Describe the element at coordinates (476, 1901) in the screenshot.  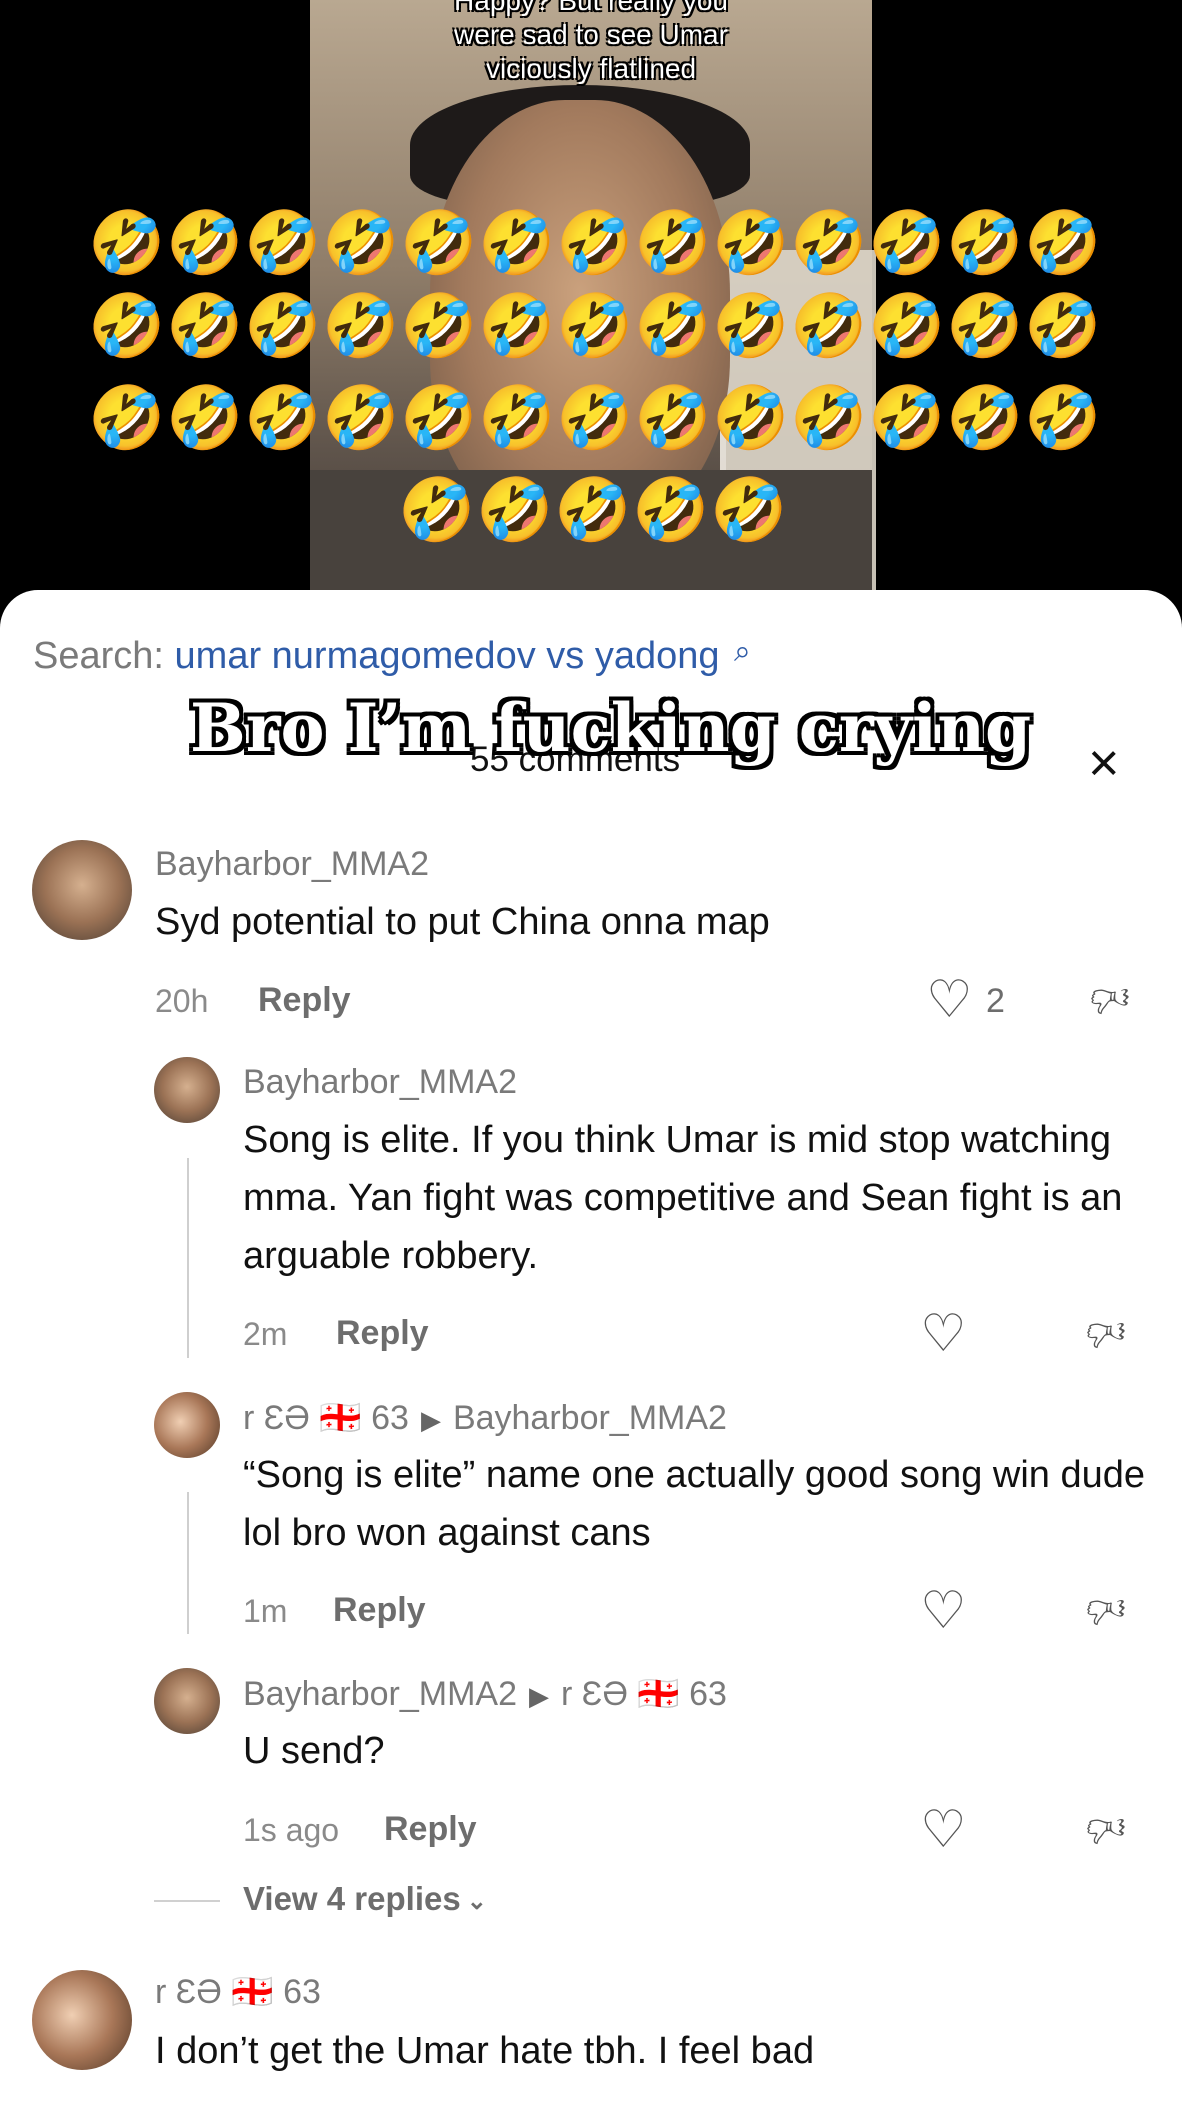
I see `chevron-down-icon: ⌄` at that location.